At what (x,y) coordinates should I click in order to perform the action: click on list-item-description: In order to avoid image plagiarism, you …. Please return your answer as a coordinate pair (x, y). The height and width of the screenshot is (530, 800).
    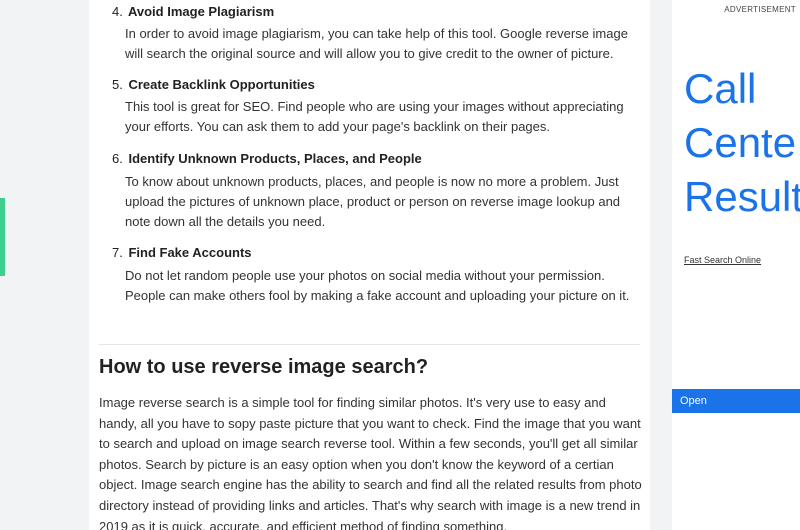
    Looking at the image, I should click on (376, 43).